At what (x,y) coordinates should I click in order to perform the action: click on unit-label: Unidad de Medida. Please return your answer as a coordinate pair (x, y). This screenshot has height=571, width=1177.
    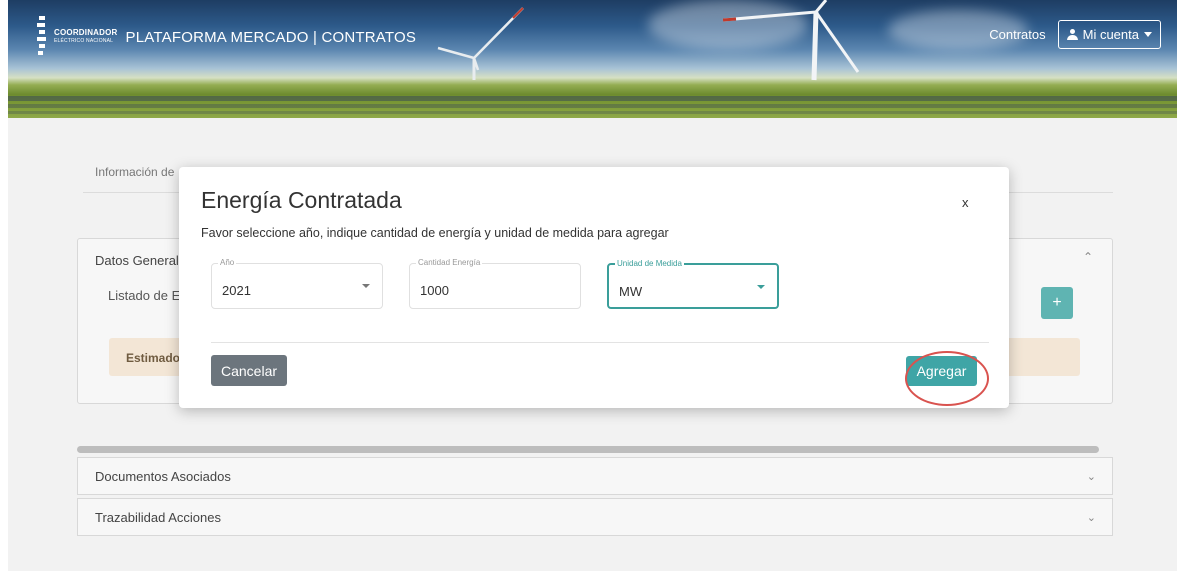
    Looking at the image, I should click on (649, 263).